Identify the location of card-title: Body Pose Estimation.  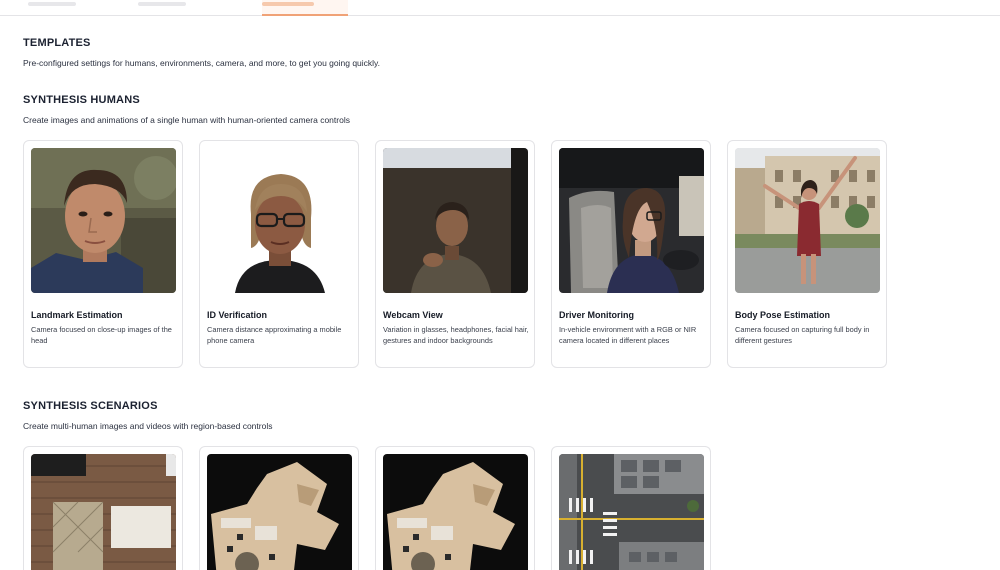
(783, 315).